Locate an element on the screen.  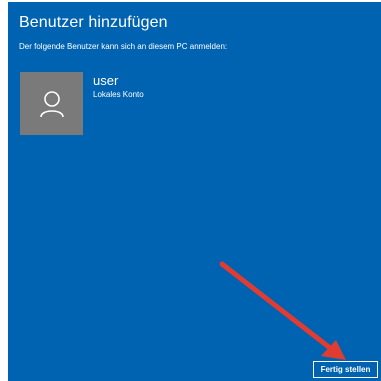
user-info: user Lokales Konto is located at coordinates (118, 86).